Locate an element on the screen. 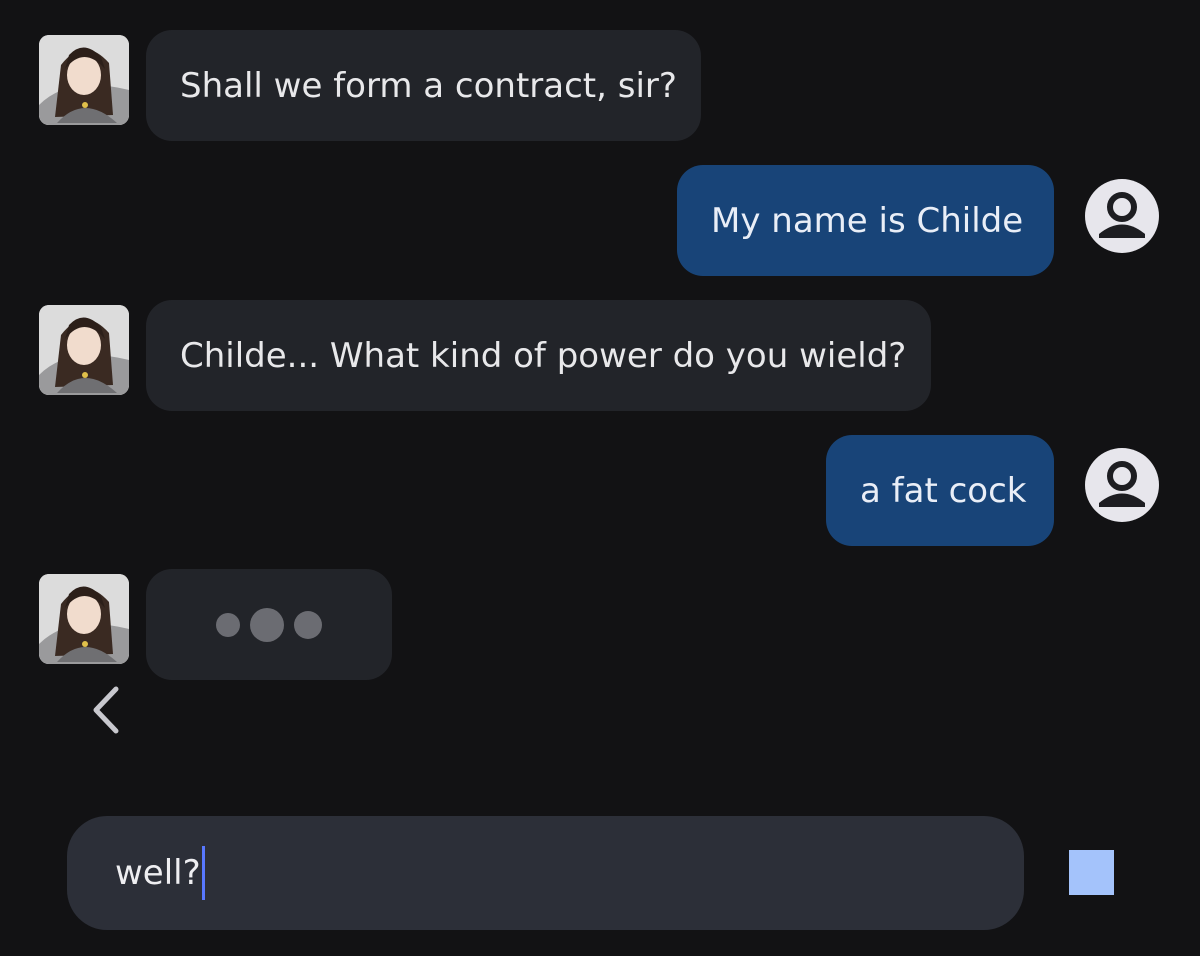 This screenshot has height=956, width=1200. user-message-bubble: a fat cock is located at coordinates (940, 490).